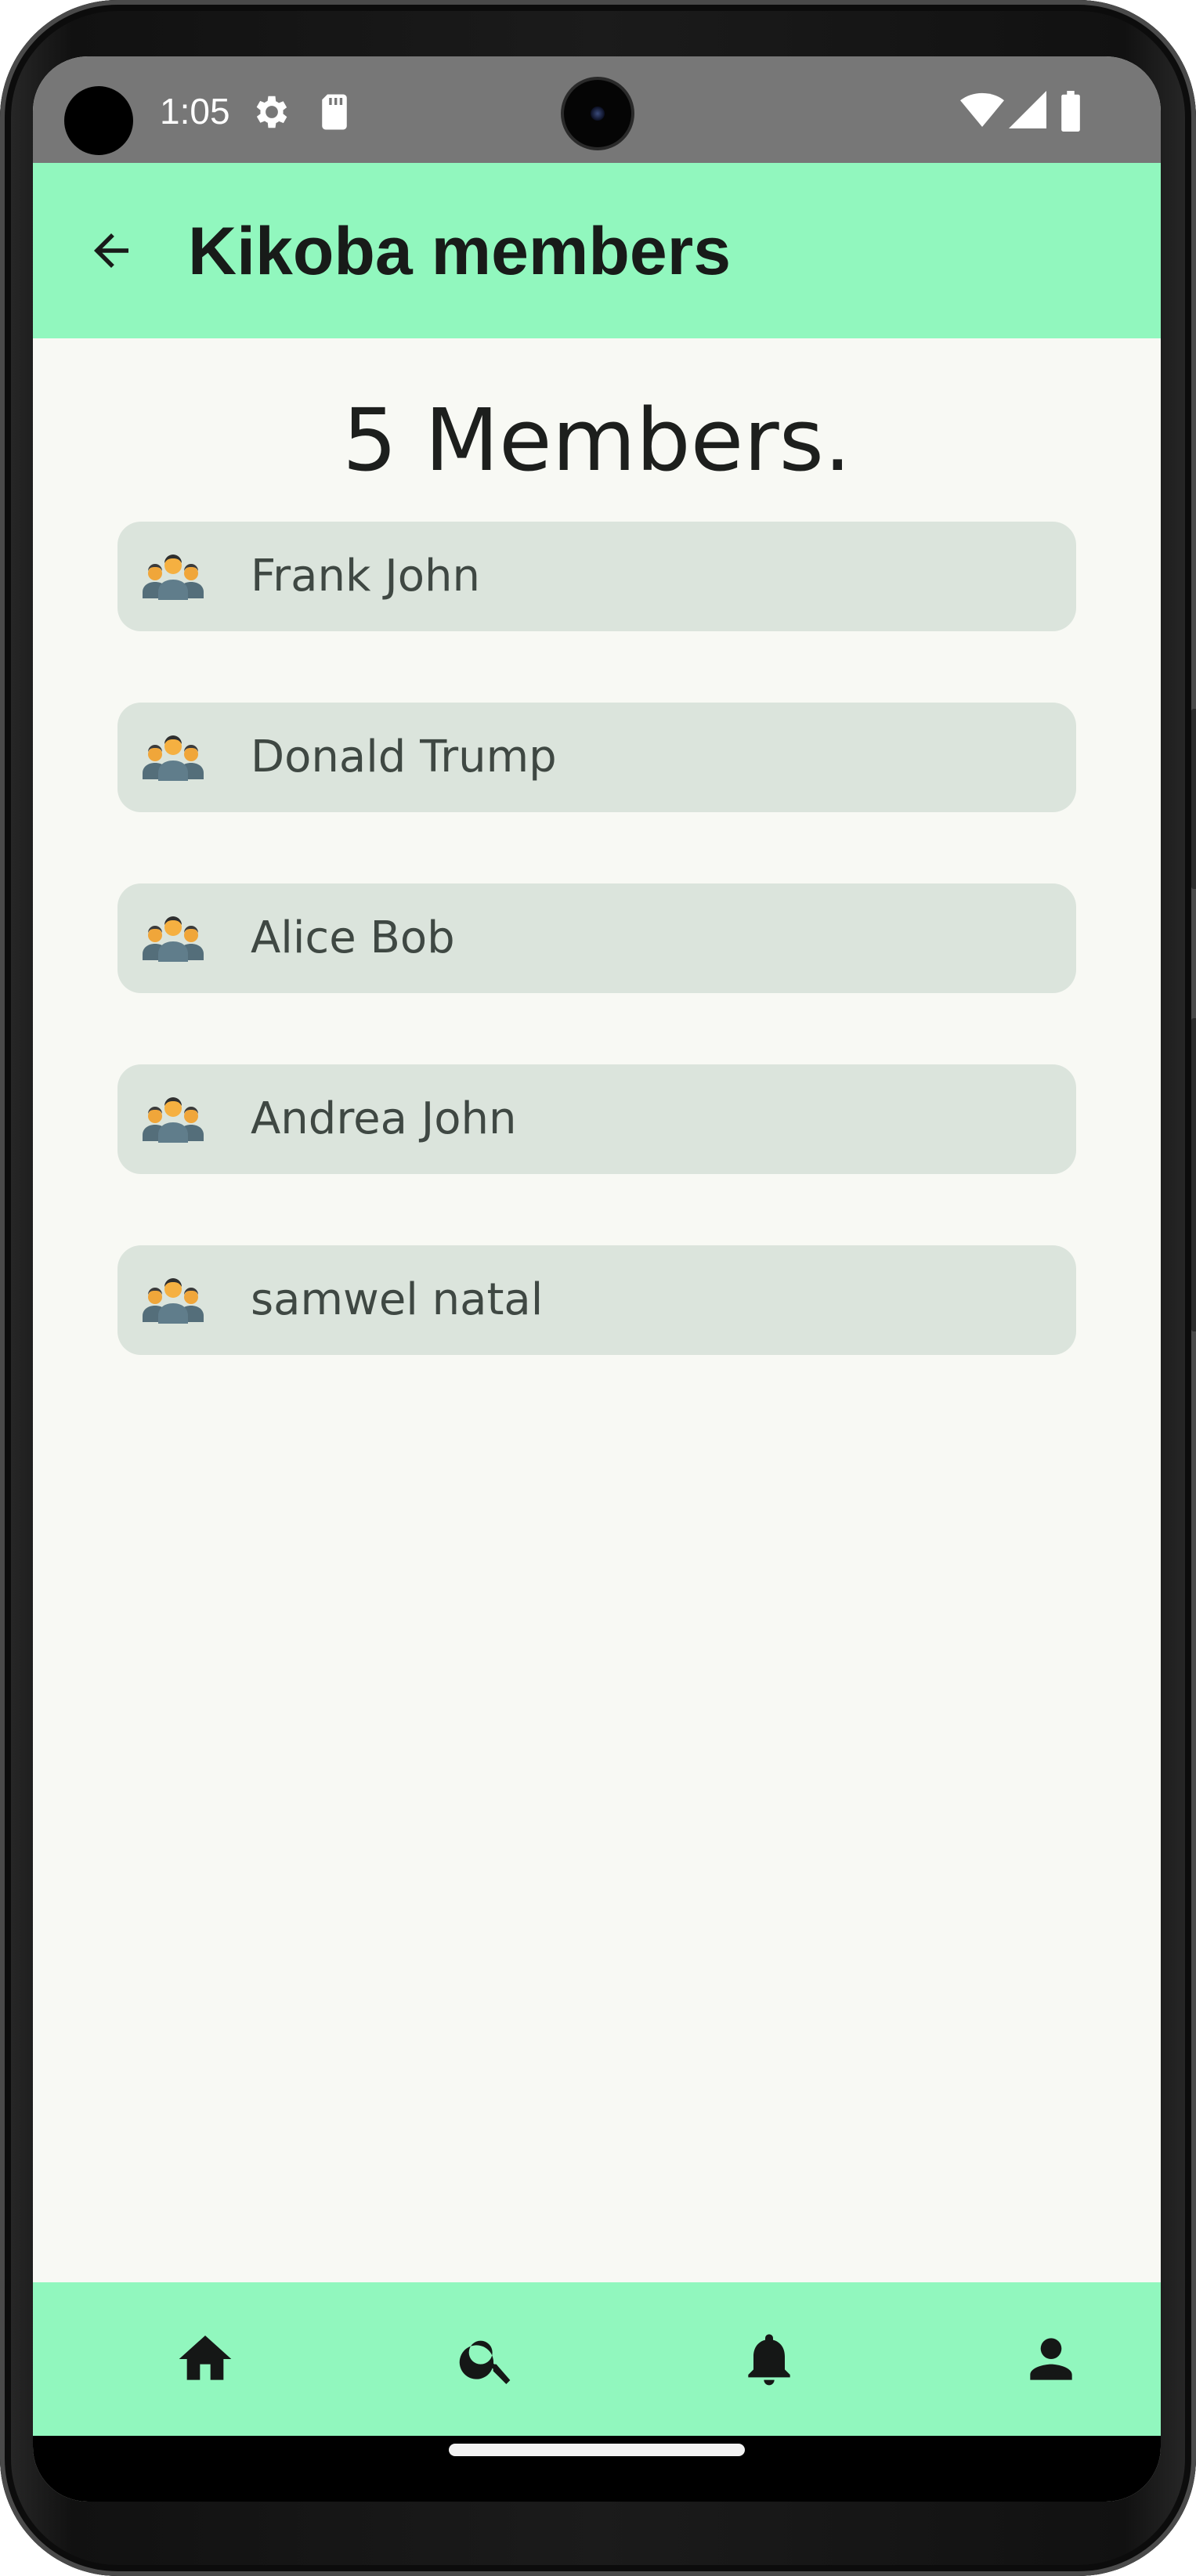 This screenshot has height=2576, width=1196. What do you see at coordinates (597, 2469) in the screenshot?
I see `system-gesture-bar` at bounding box center [597, 2469].